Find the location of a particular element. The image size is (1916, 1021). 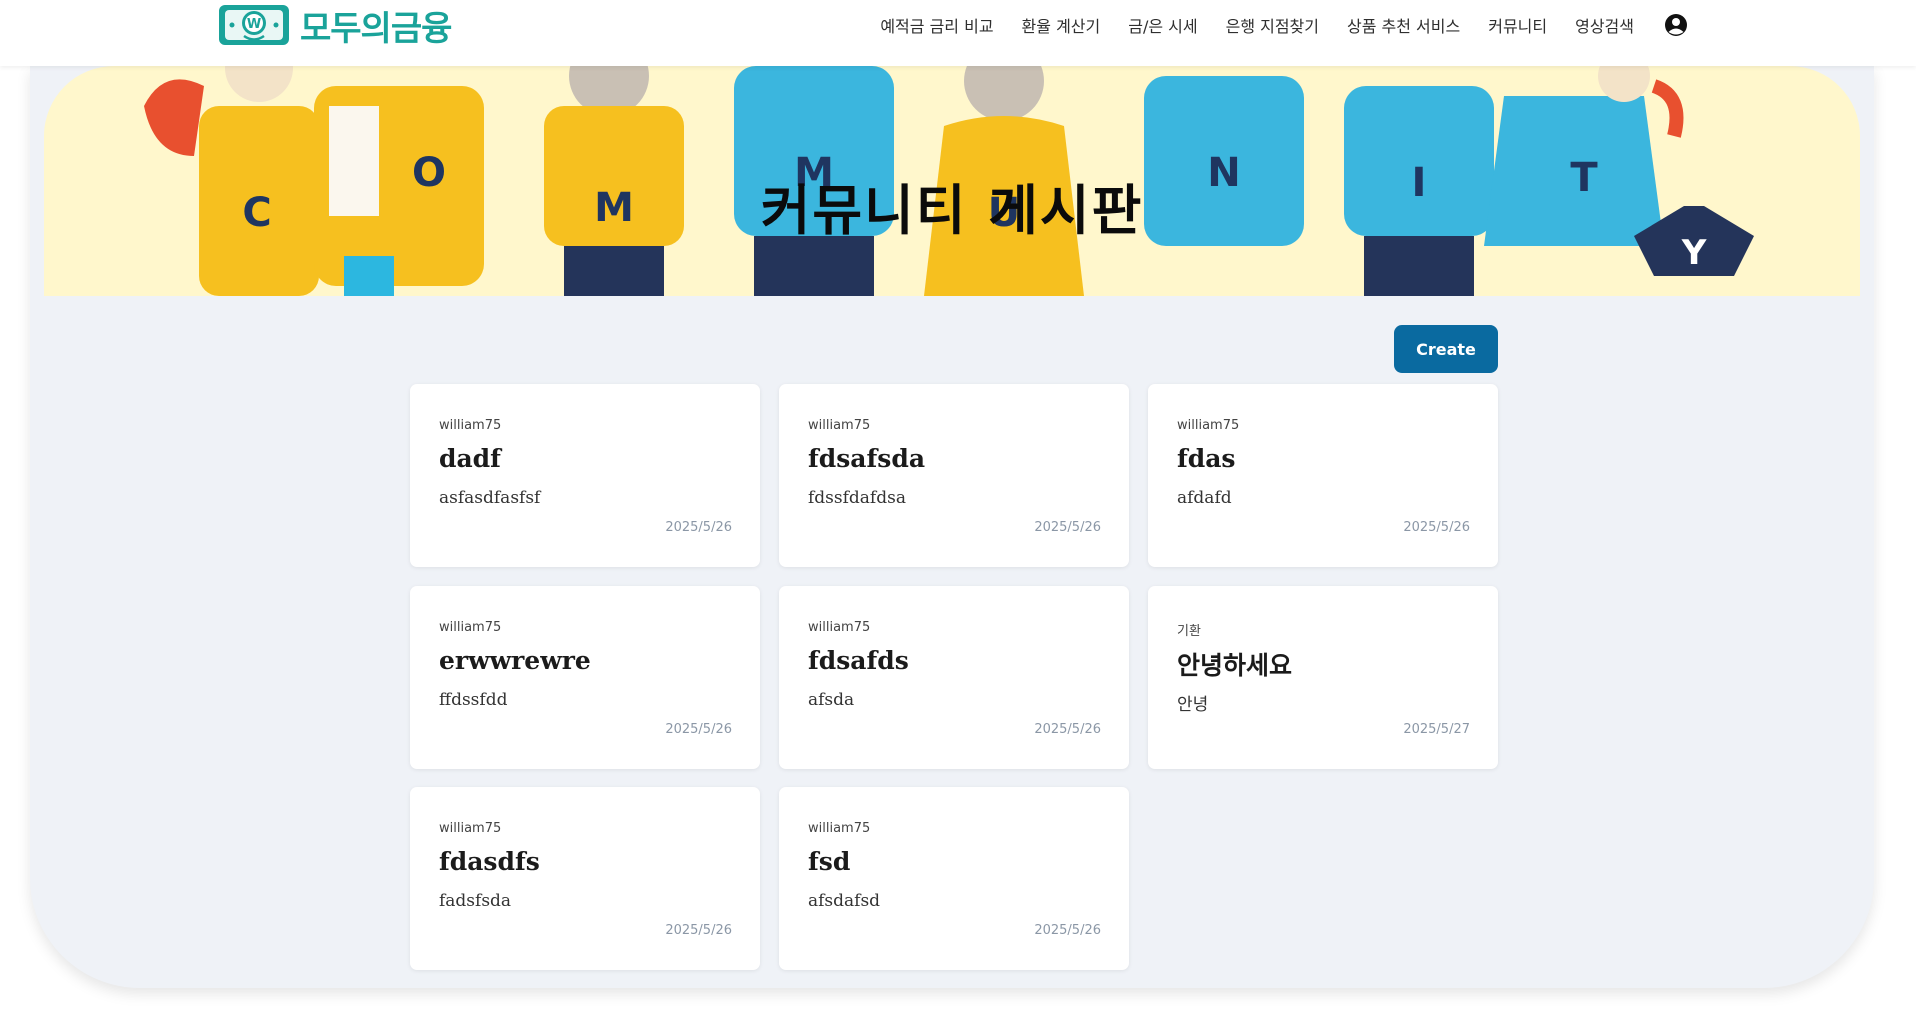

post-title: fdasdfs is located at coordinates (489, 861).